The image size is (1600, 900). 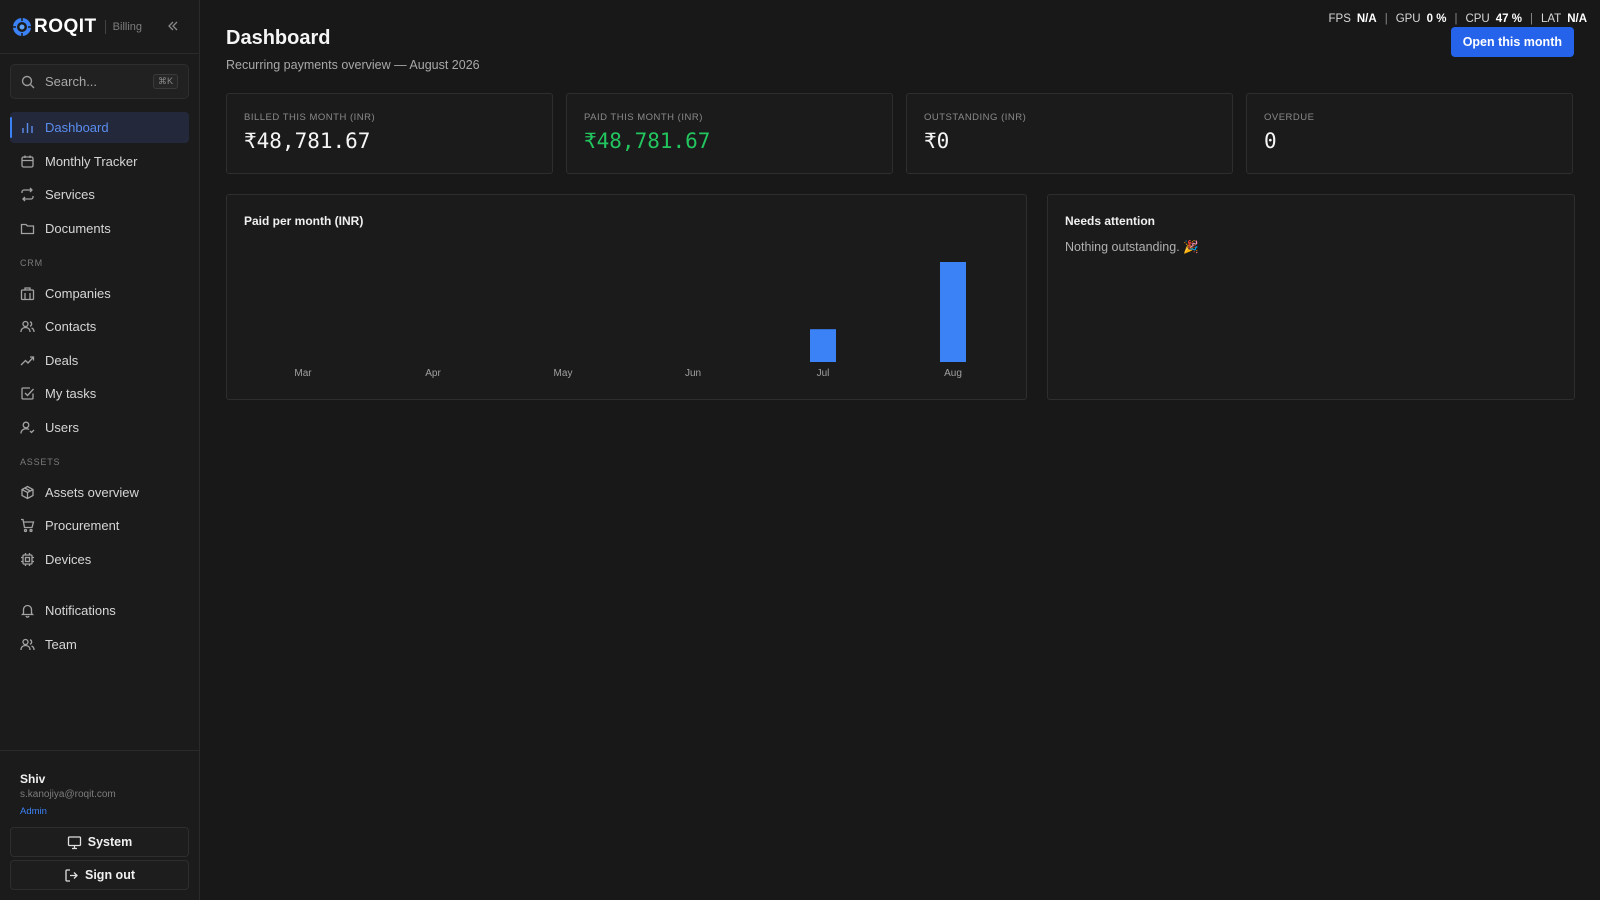 I want to click on sign-out-label: Sign out, so click(x=110, y=875).